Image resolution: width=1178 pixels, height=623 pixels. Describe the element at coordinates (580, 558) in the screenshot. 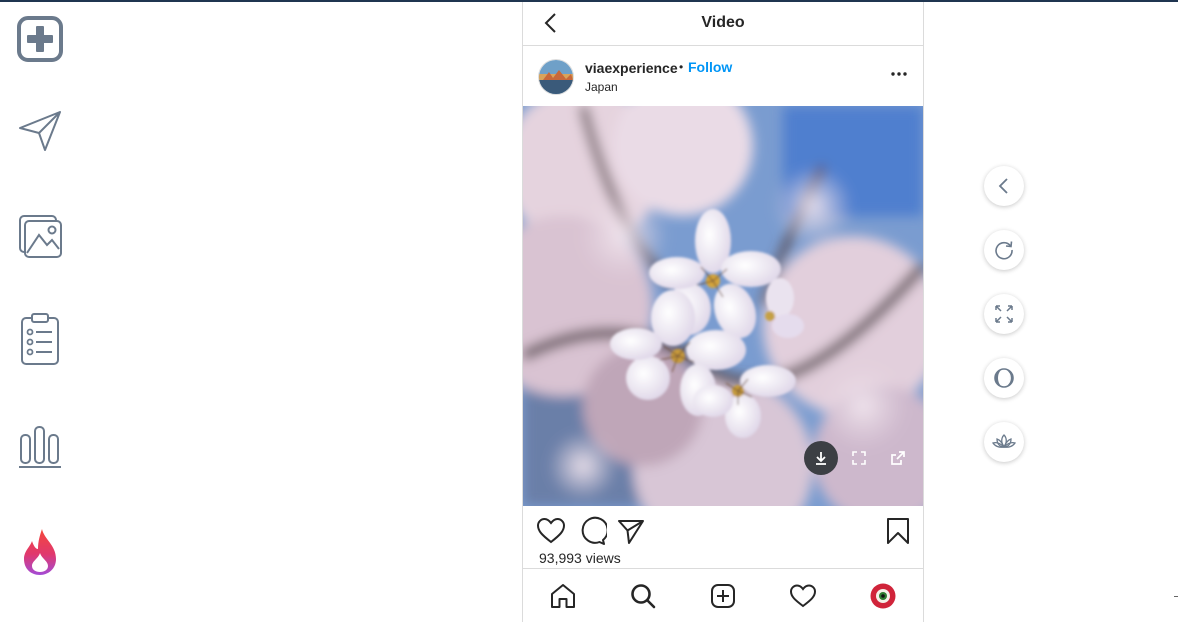

I see `view-count: 93,993 views` at that location.